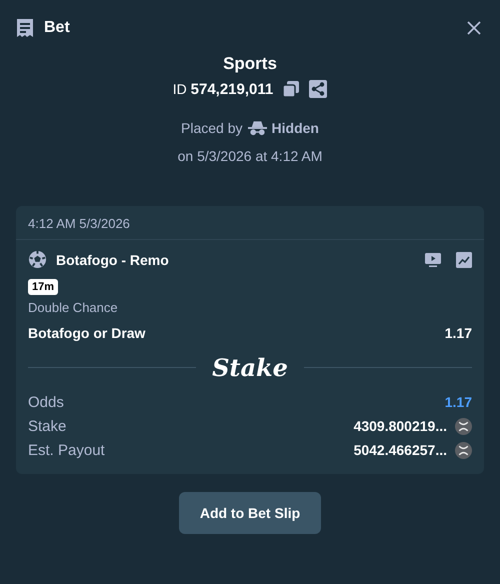 The image size is (500, 584). I want to click on card-timestamp: 4:12 AM 5/3/2026, so click(250, 223).